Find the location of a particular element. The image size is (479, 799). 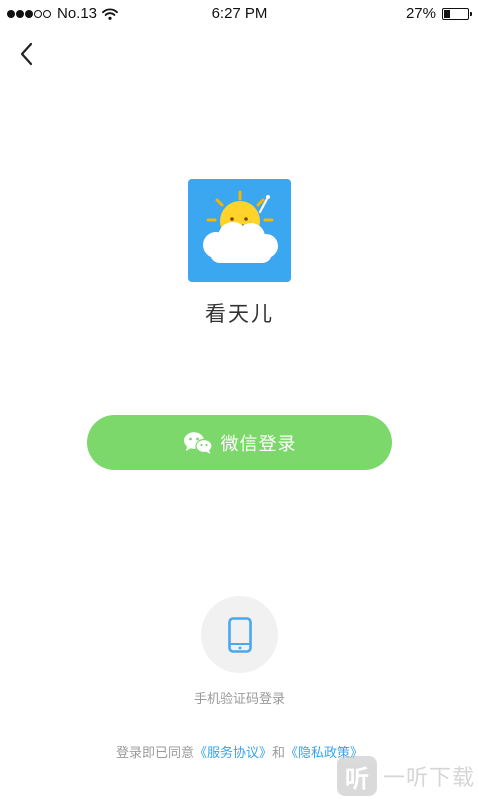

chevron-left-icon is located at coordinates (26, 54).